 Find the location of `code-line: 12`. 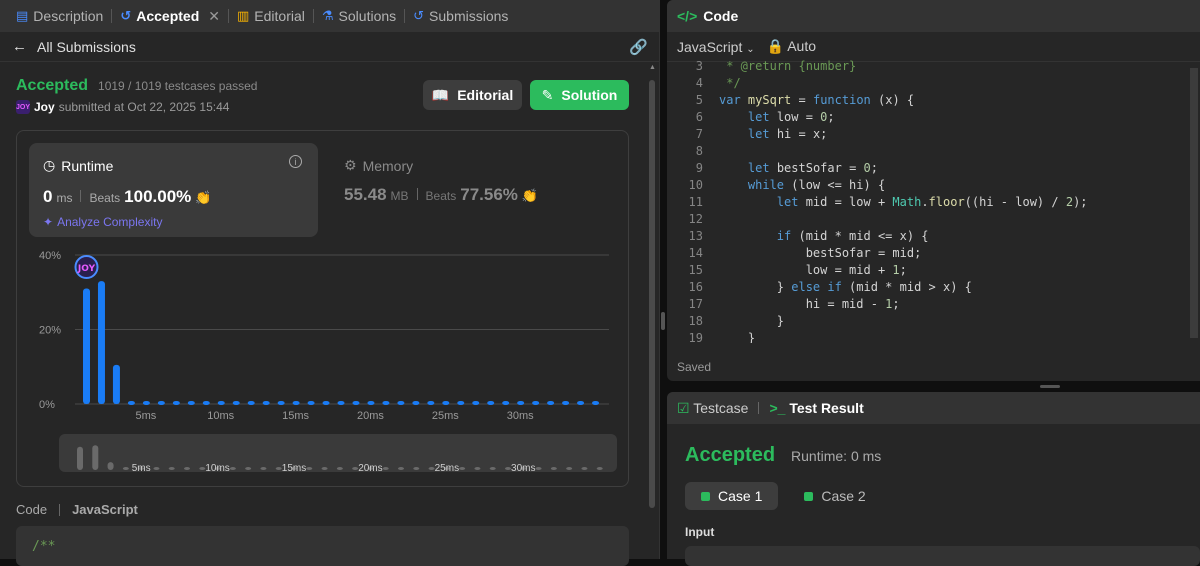

code-line: 12 is located at coordinates (933, 219).